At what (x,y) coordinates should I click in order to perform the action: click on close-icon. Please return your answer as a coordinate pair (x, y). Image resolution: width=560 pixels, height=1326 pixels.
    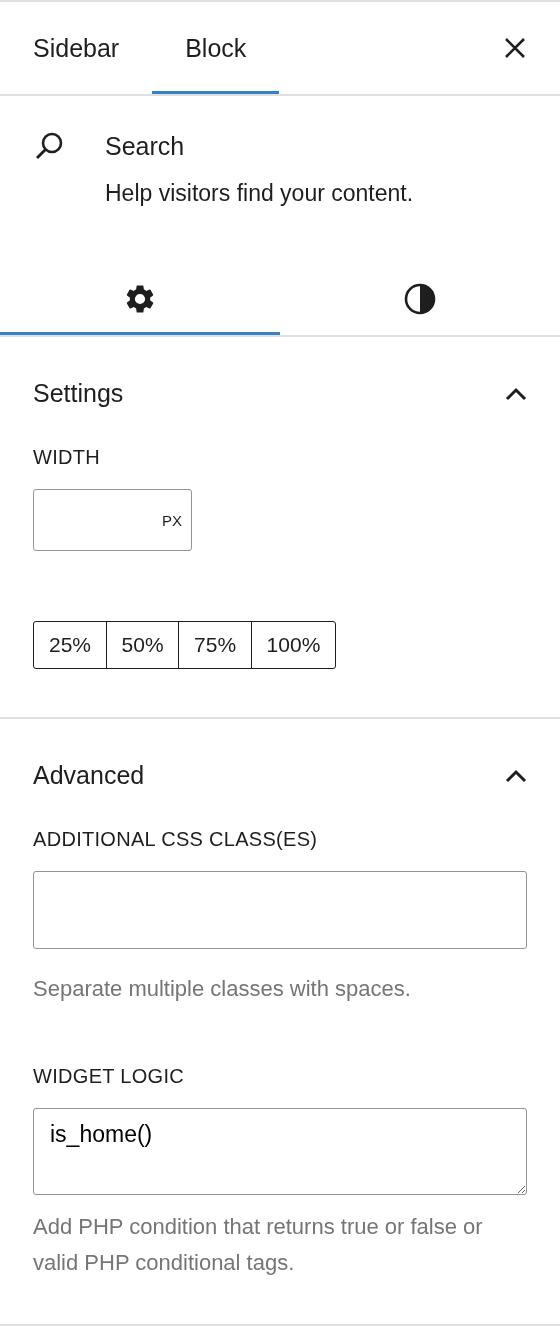
    Looking at the image, I should click on (515, 48).